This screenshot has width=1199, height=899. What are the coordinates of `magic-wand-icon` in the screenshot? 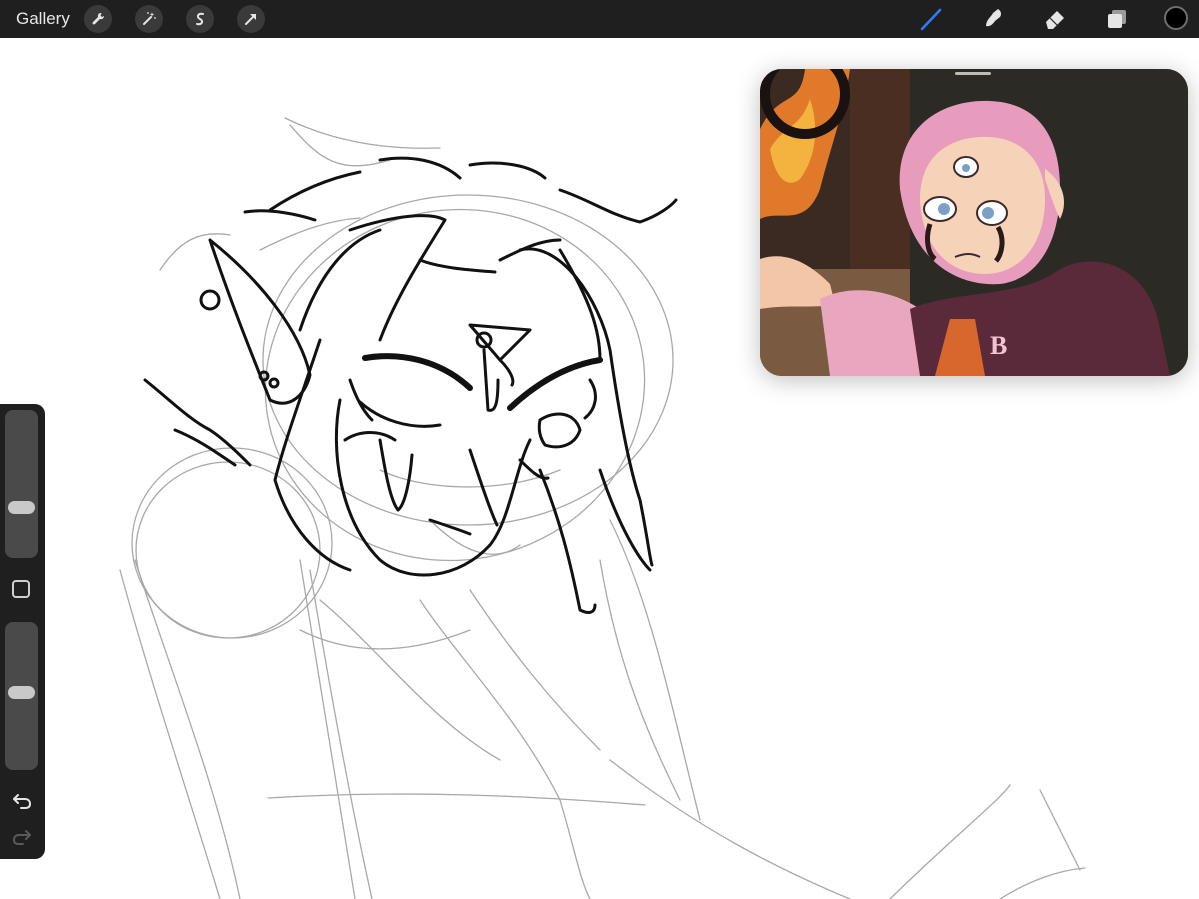 It's located at (149, 19).